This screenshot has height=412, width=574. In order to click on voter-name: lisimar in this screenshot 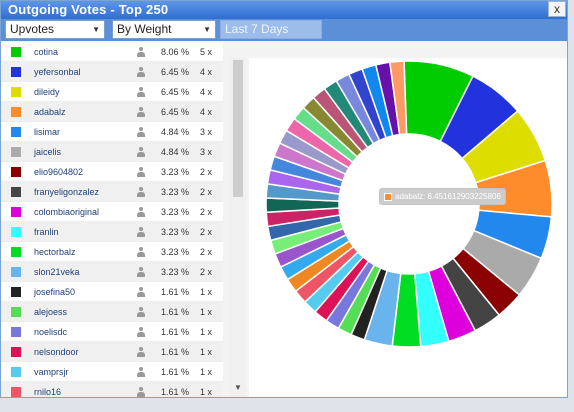, I will do `click(47, 132)`.